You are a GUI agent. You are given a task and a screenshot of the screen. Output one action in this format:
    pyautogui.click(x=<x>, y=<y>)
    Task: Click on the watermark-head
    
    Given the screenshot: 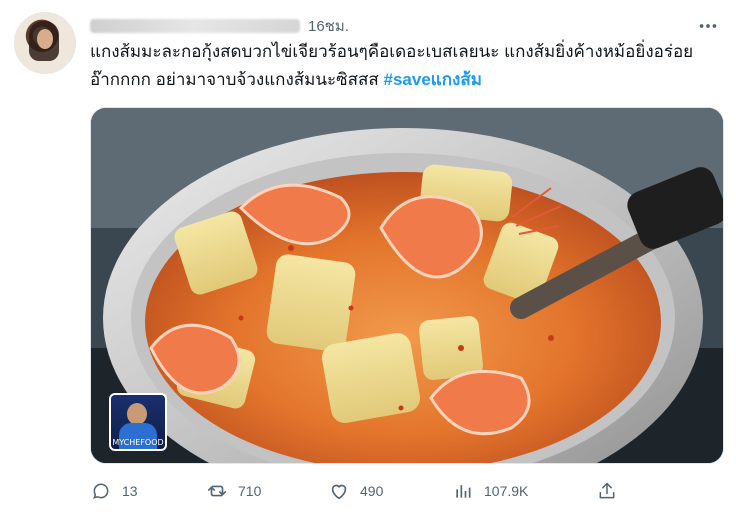 What is the action you would take?
    pyautogui.click(x=137, y=414)
    